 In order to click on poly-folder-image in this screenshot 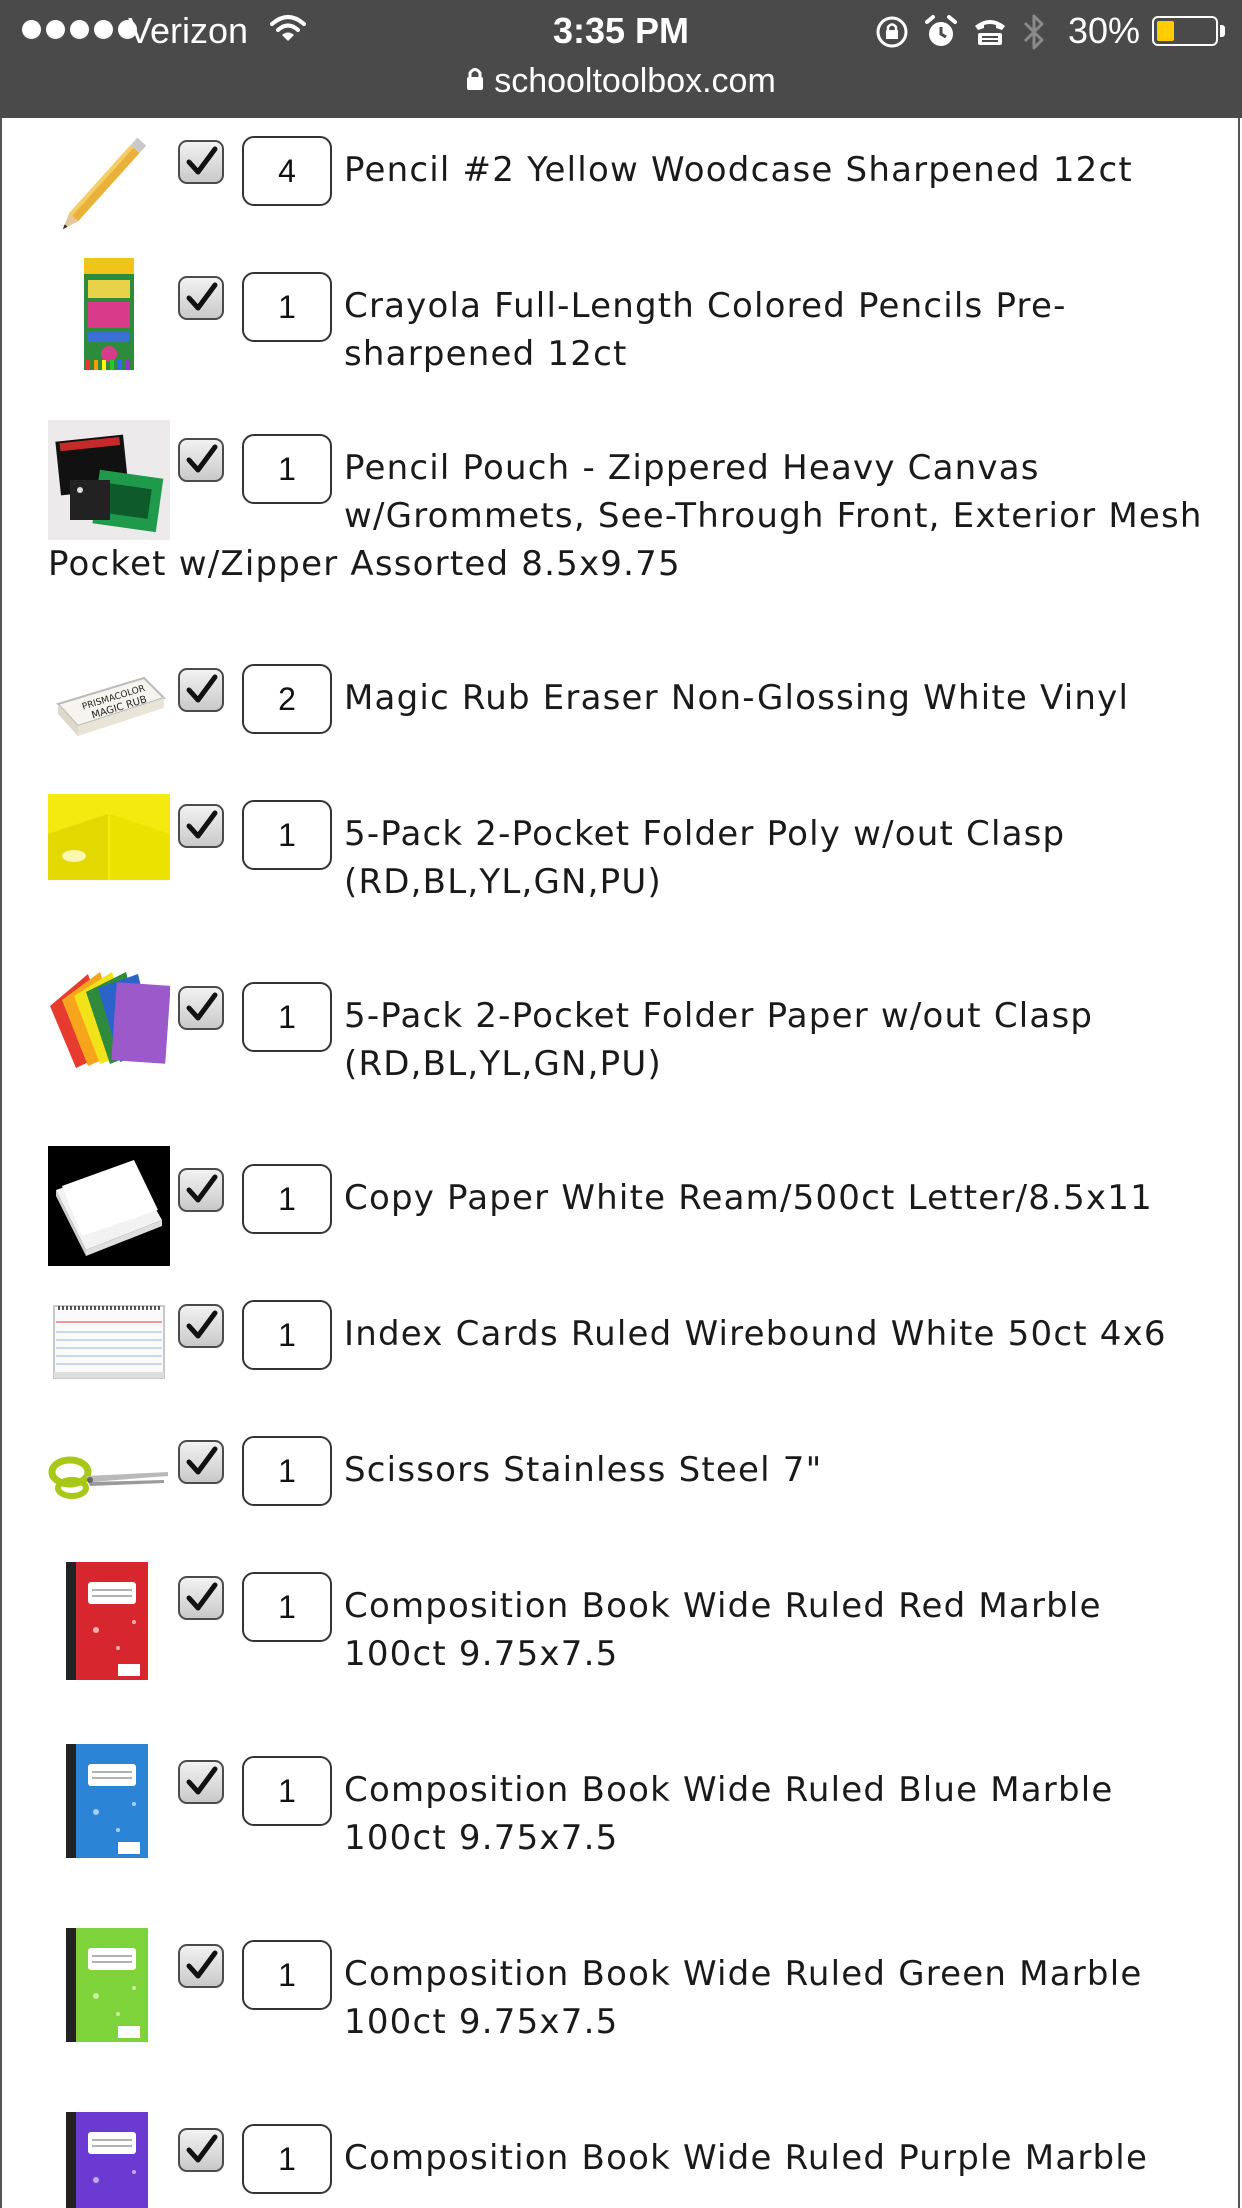, I will do `click(109, 837)`.